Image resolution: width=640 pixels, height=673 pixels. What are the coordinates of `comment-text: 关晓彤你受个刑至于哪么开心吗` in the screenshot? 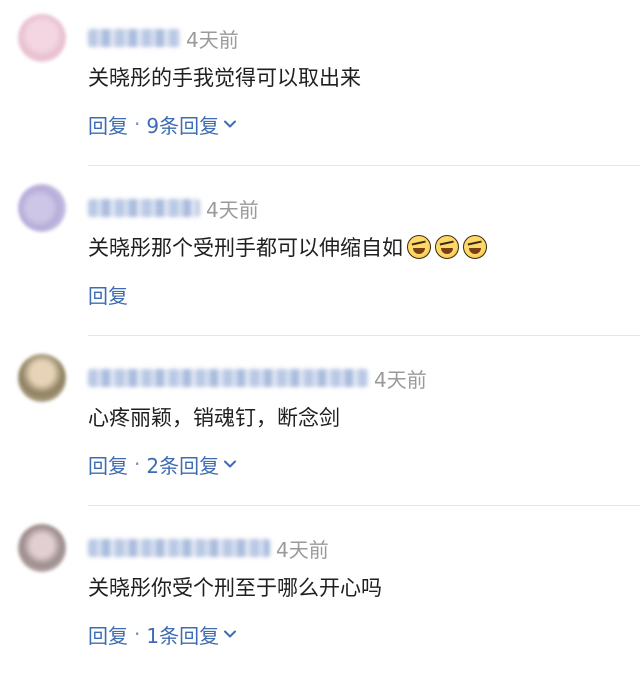 It's located at (235, 587).